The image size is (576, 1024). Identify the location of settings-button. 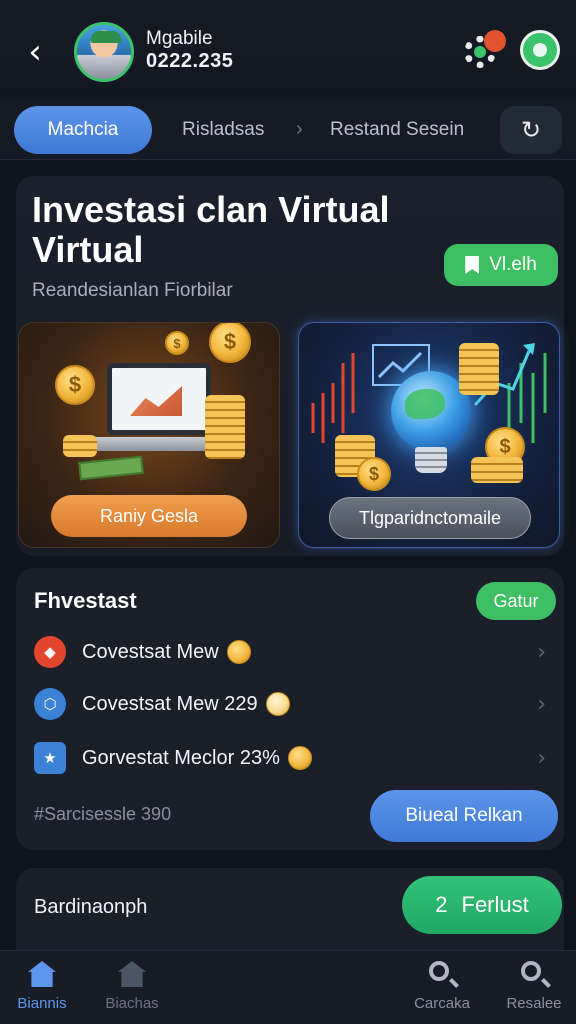
(483, 50).